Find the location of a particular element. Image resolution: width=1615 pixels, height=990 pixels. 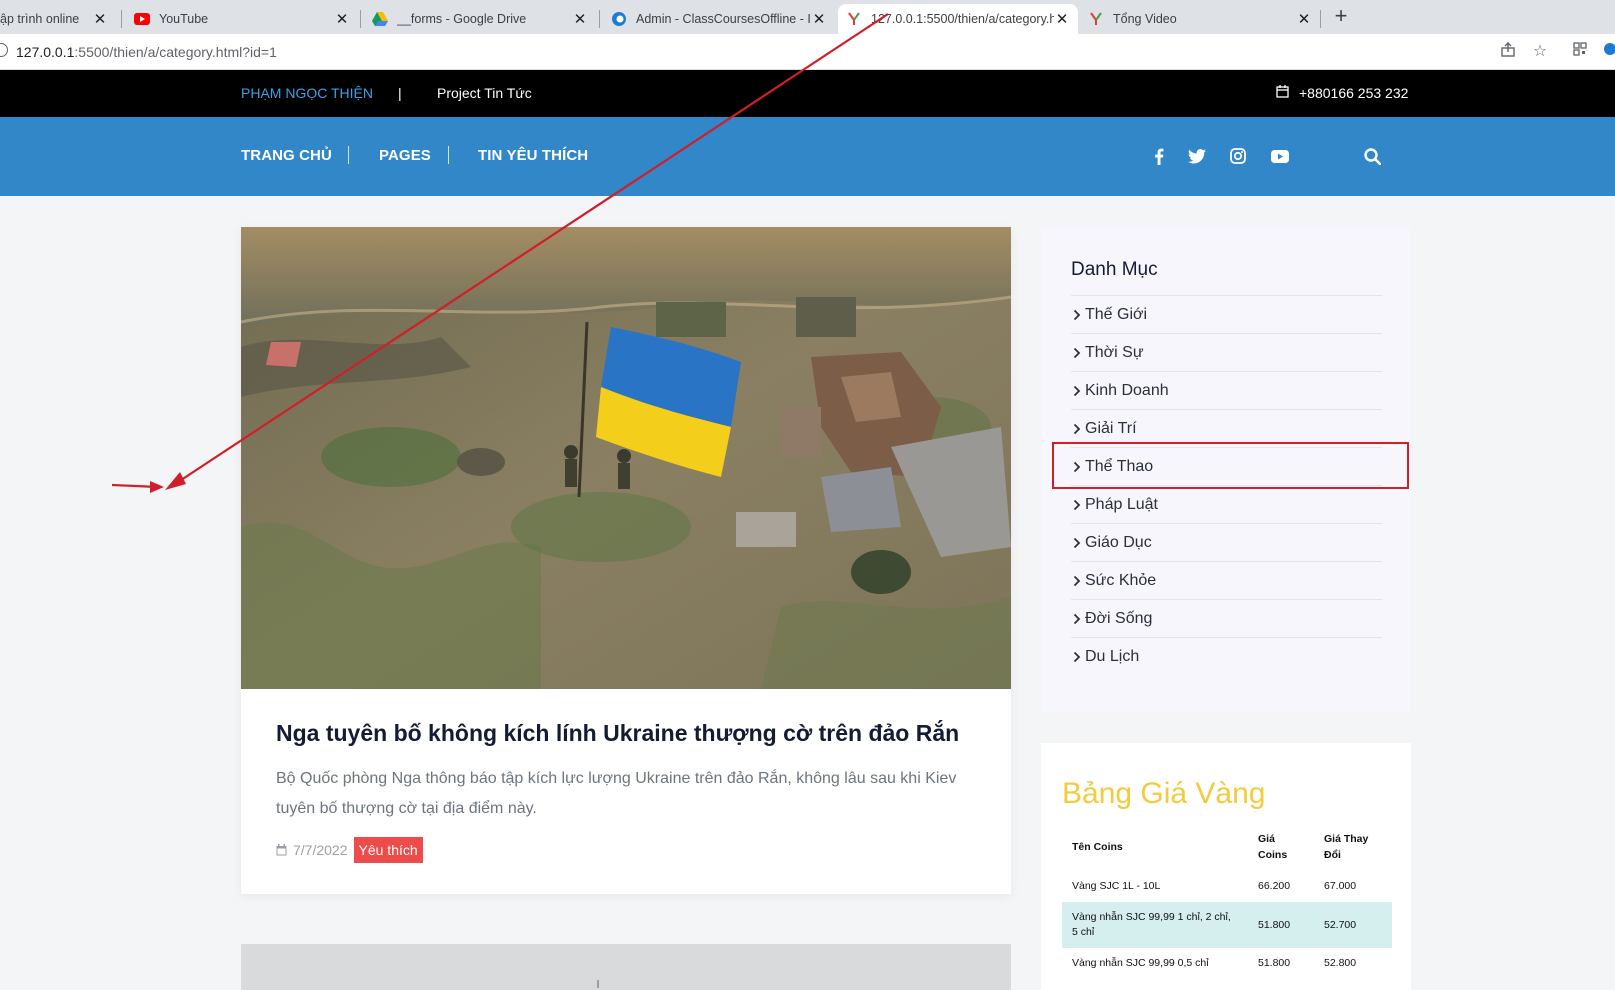

instagram-icon is located at coordinates (1238, 156).